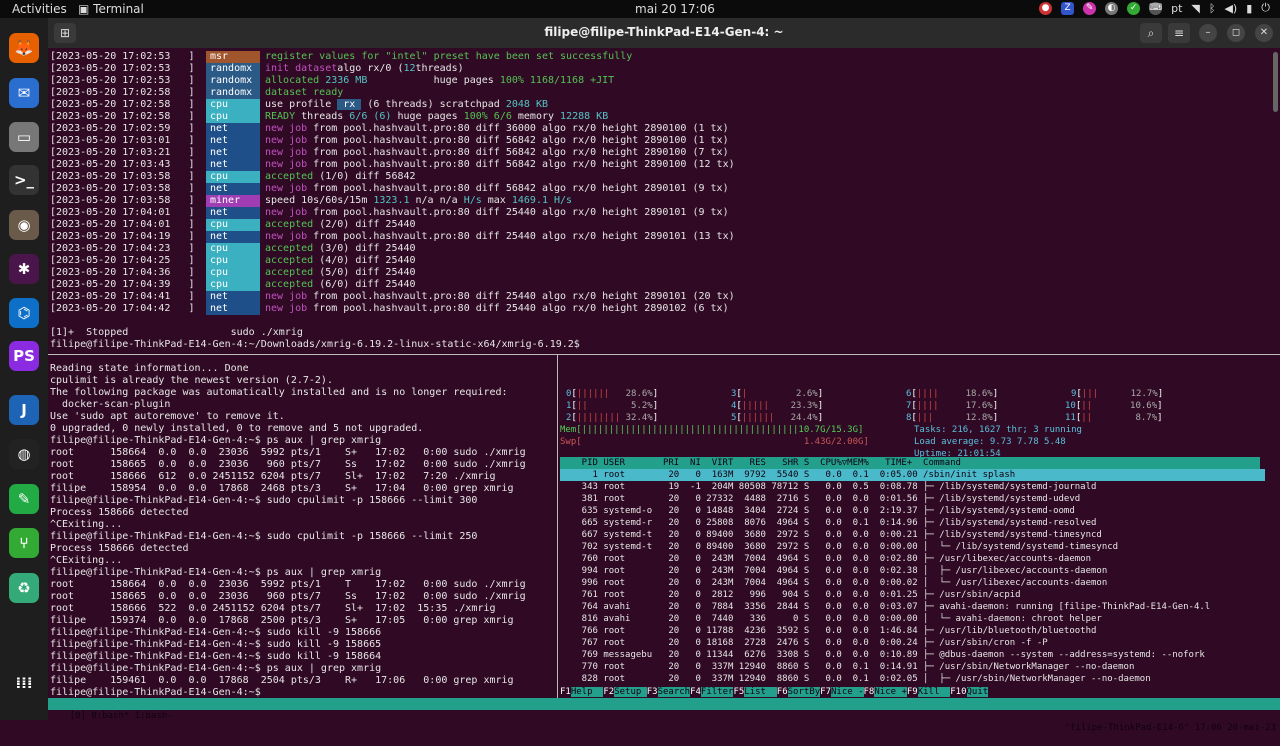  Describe the element at coordinates (364, 272) in the screenshot. I see `log-fragment: (5/0) diff 25440` at that location.